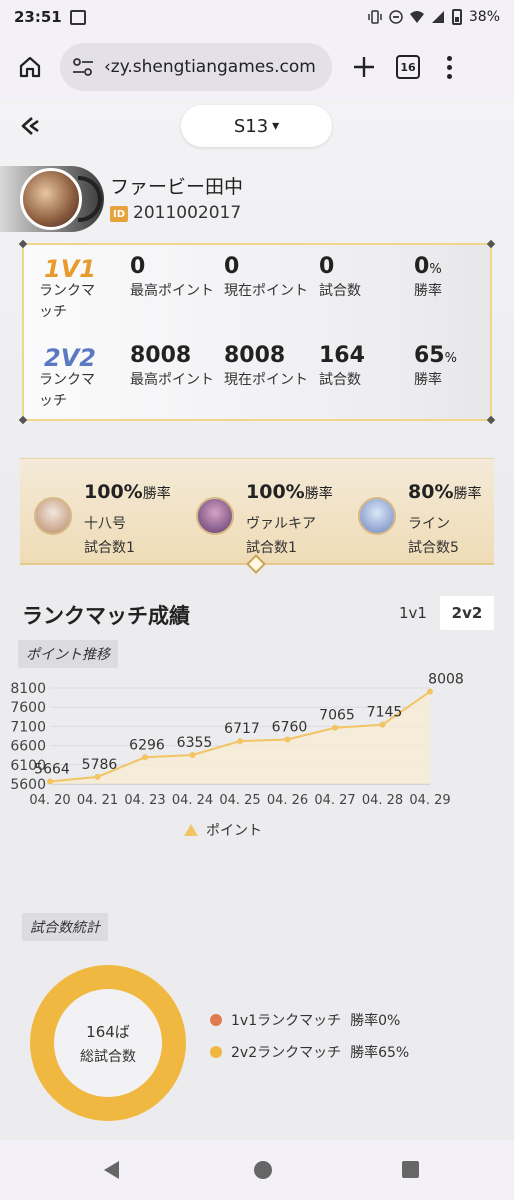  What do you see at coordinates (232, 266) in the screenshot?
I see `current-points: 0` at bounding box center [232, 266].